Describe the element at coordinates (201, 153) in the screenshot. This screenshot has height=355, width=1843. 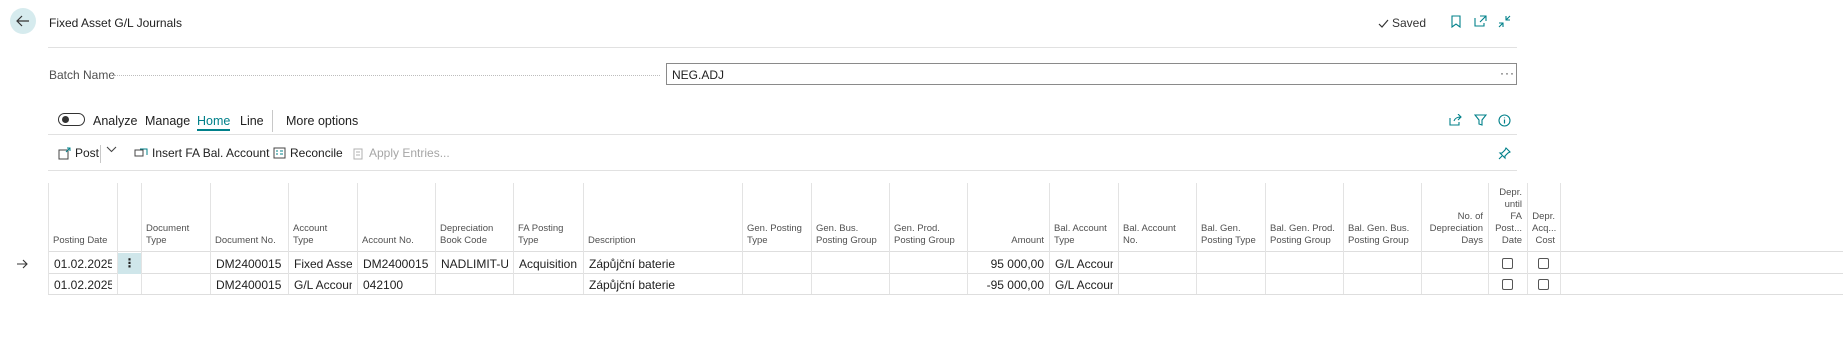
I see `insert-fa-bal-account-button: Insert FA Bal. Account` at that location.